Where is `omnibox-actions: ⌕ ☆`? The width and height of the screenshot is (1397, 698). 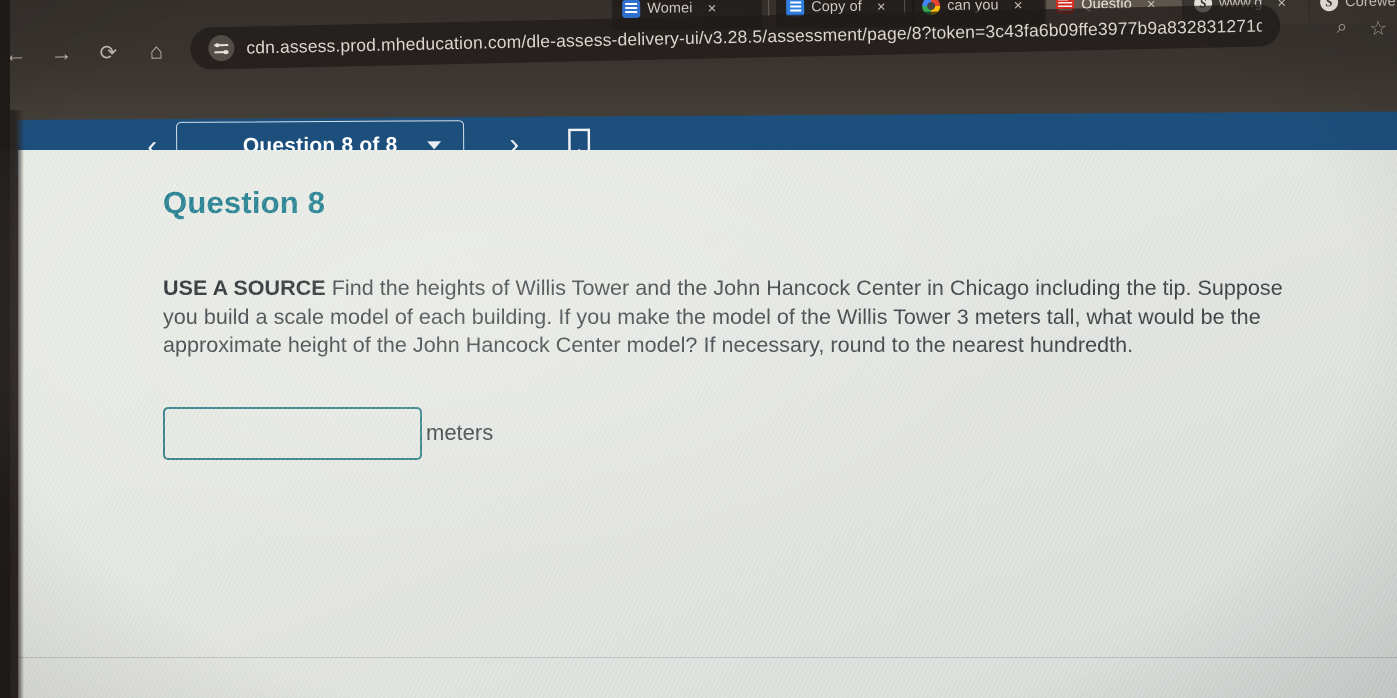 omnibox-actions: ⌕ ☆ is located at coordinates (1361, 29).